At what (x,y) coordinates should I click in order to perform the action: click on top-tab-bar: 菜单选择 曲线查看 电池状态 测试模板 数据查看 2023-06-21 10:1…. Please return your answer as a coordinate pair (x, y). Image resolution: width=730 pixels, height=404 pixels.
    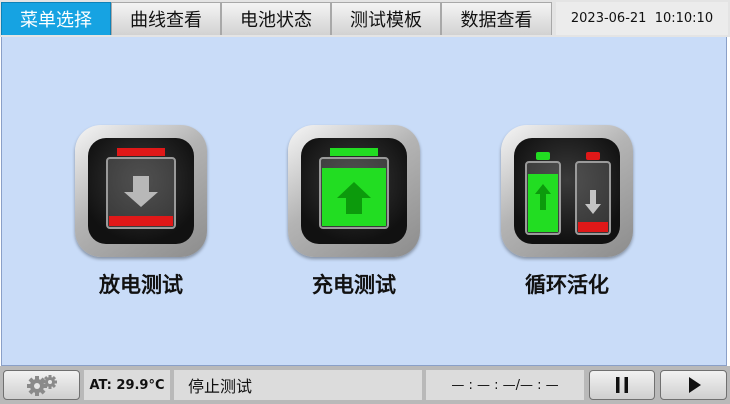
    Looking at the image, I should click on (365, 18).